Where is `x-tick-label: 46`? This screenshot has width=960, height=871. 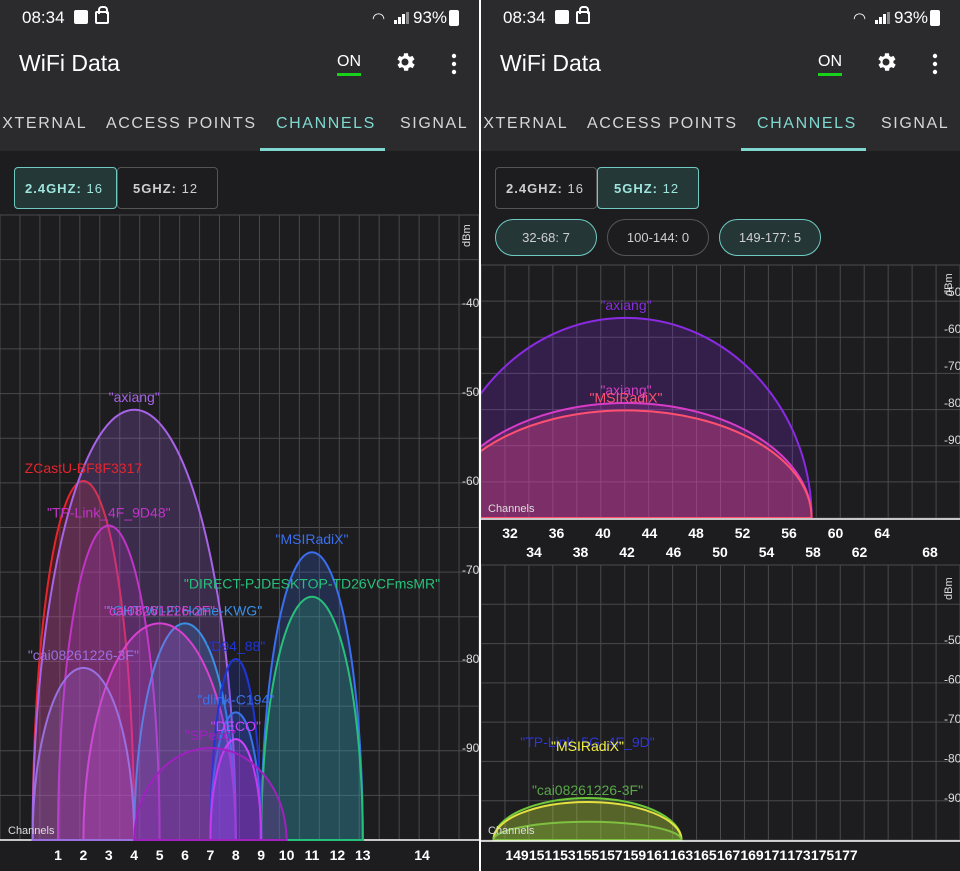
x-tick-label: 46 is located at coordinates (674, 552).